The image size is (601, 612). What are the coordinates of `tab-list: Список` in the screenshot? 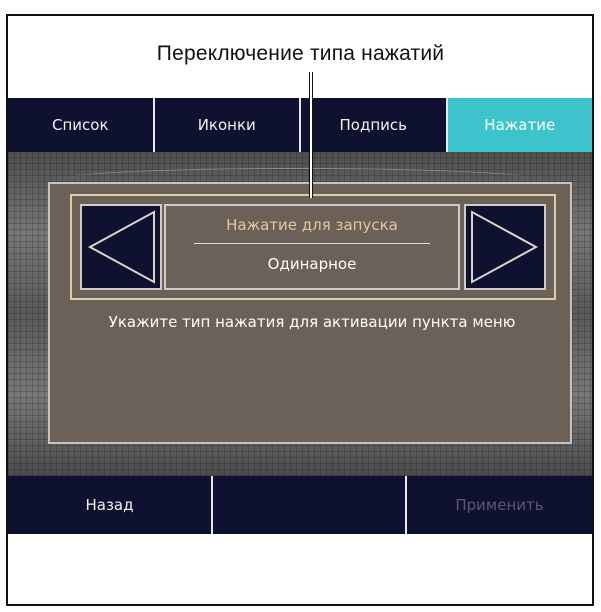 It's located at (80, 125).